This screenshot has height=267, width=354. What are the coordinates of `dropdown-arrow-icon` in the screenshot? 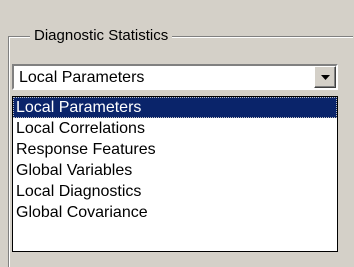 It's located at (325, 77).